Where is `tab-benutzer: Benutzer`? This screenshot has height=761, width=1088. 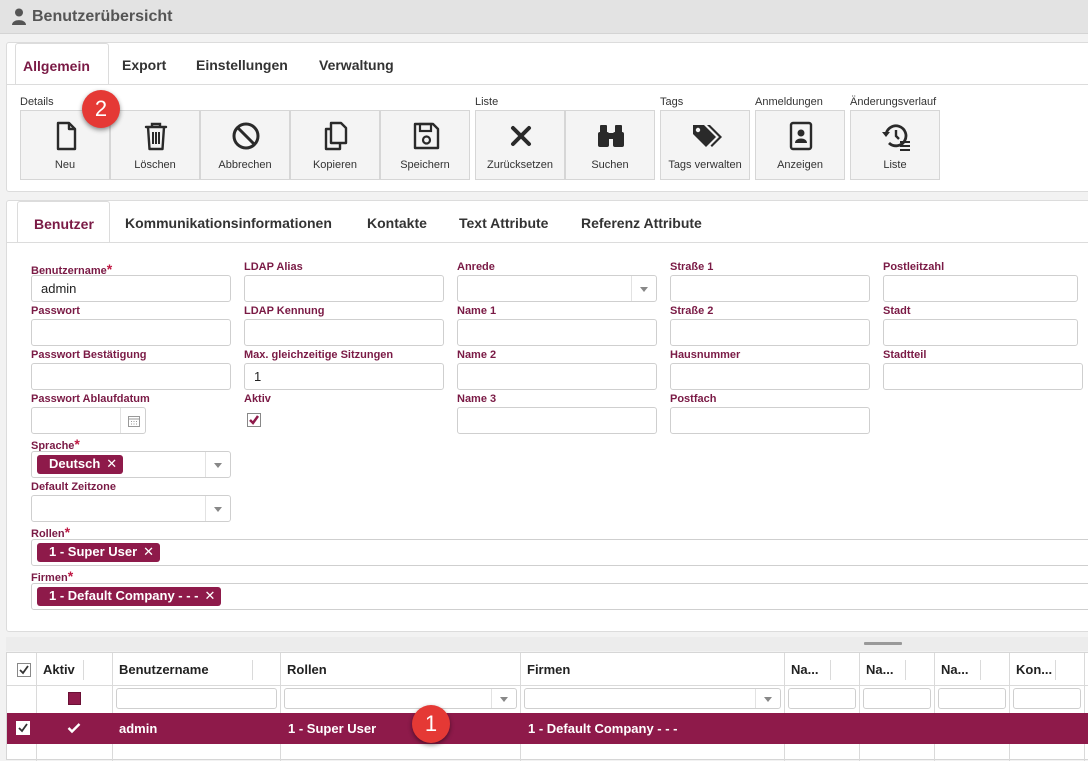 tab-benutzer: Benutzer is located at coordinates (63, 222).